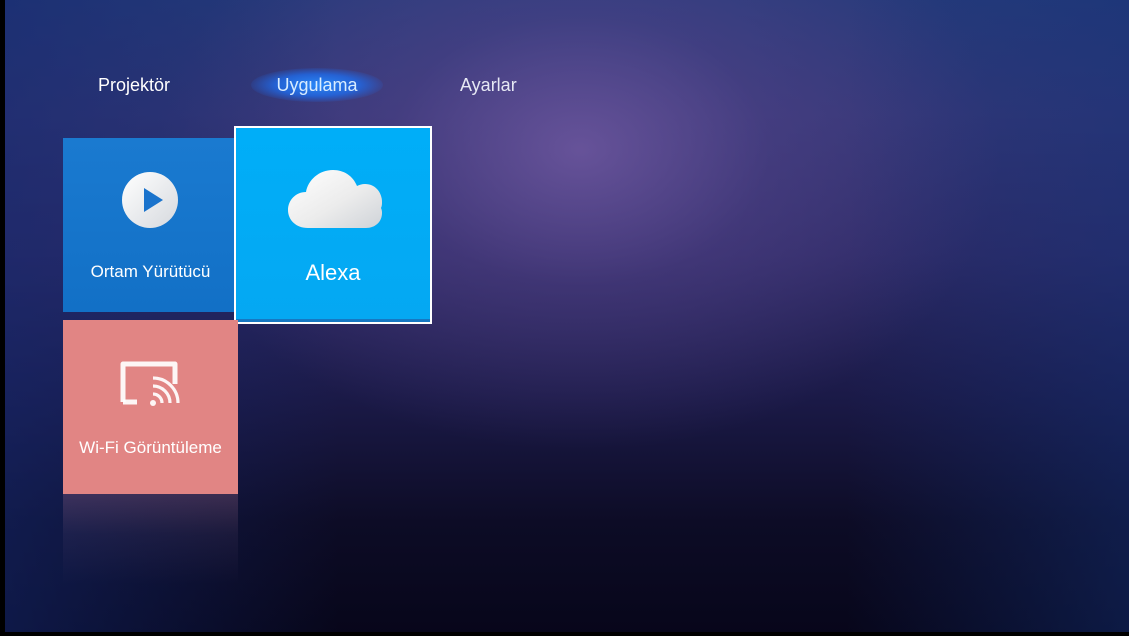 Image resolution: width=1129 pixels, height=636 pixels. Describe the element at coordinates (150, 383) in the screenshot. I see `cast-icon` at that location.